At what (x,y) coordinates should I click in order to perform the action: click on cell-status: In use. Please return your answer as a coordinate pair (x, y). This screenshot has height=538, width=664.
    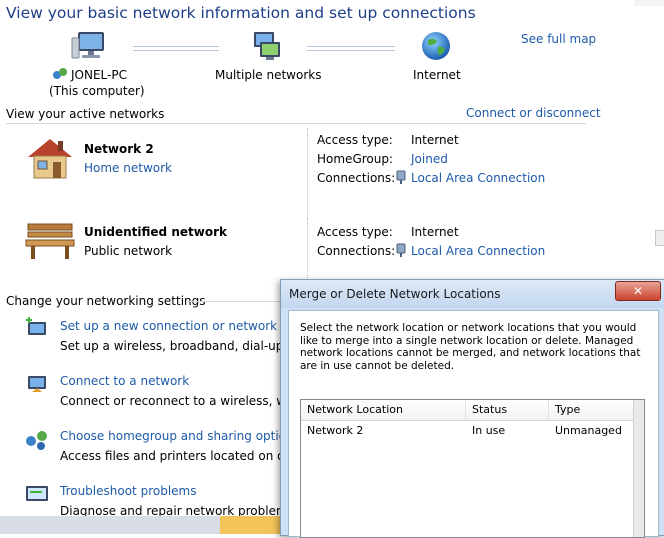
    Looking at the image, I should click on (489, 430).